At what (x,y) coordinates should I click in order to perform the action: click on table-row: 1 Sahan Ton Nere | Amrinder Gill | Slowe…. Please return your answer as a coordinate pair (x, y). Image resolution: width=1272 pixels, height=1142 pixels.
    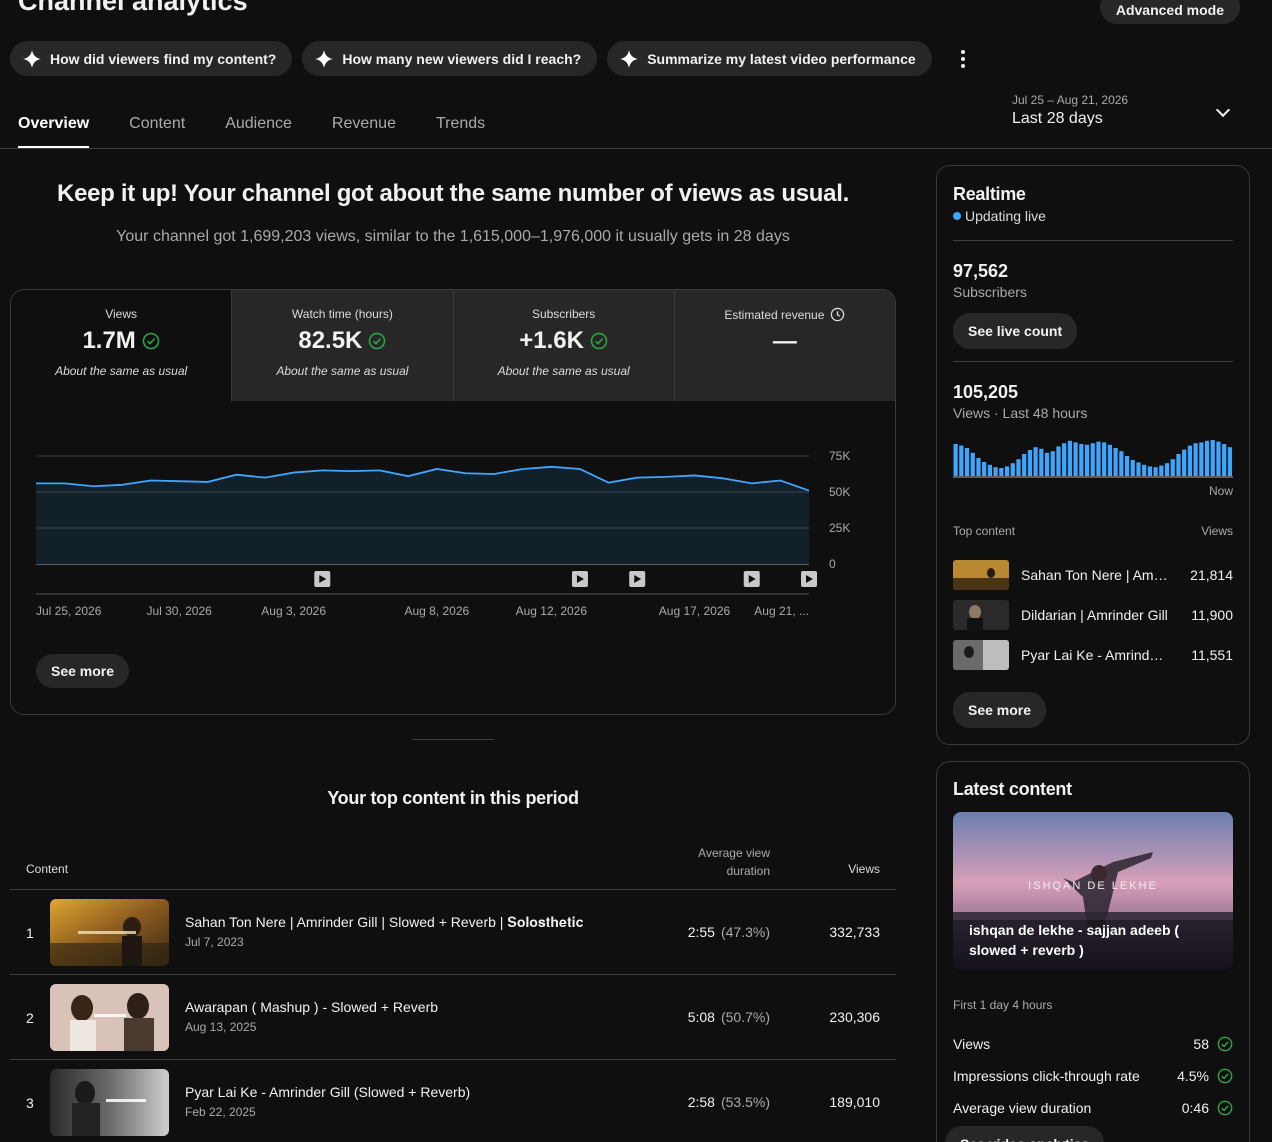
    Looking at the image, I should click on (453, 932).